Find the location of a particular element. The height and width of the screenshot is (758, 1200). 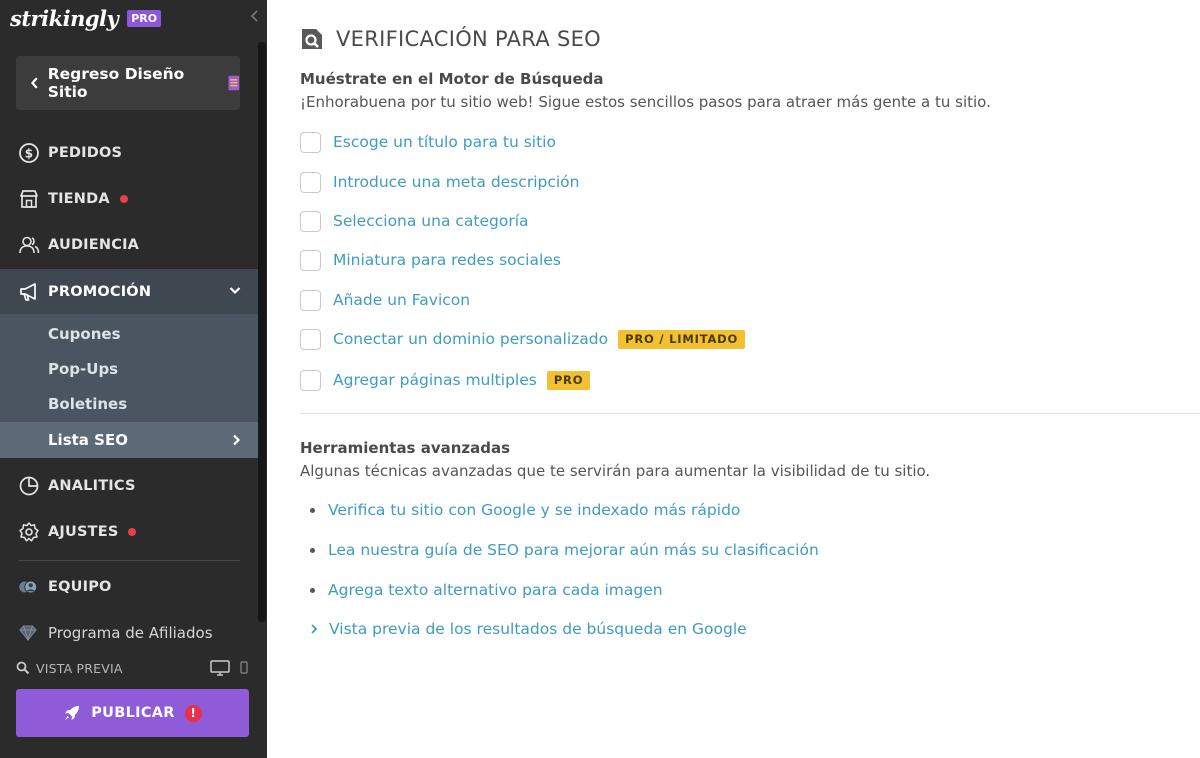

checklist-link: Escoge un título para tu sitio is located at coordinates (444, 142).